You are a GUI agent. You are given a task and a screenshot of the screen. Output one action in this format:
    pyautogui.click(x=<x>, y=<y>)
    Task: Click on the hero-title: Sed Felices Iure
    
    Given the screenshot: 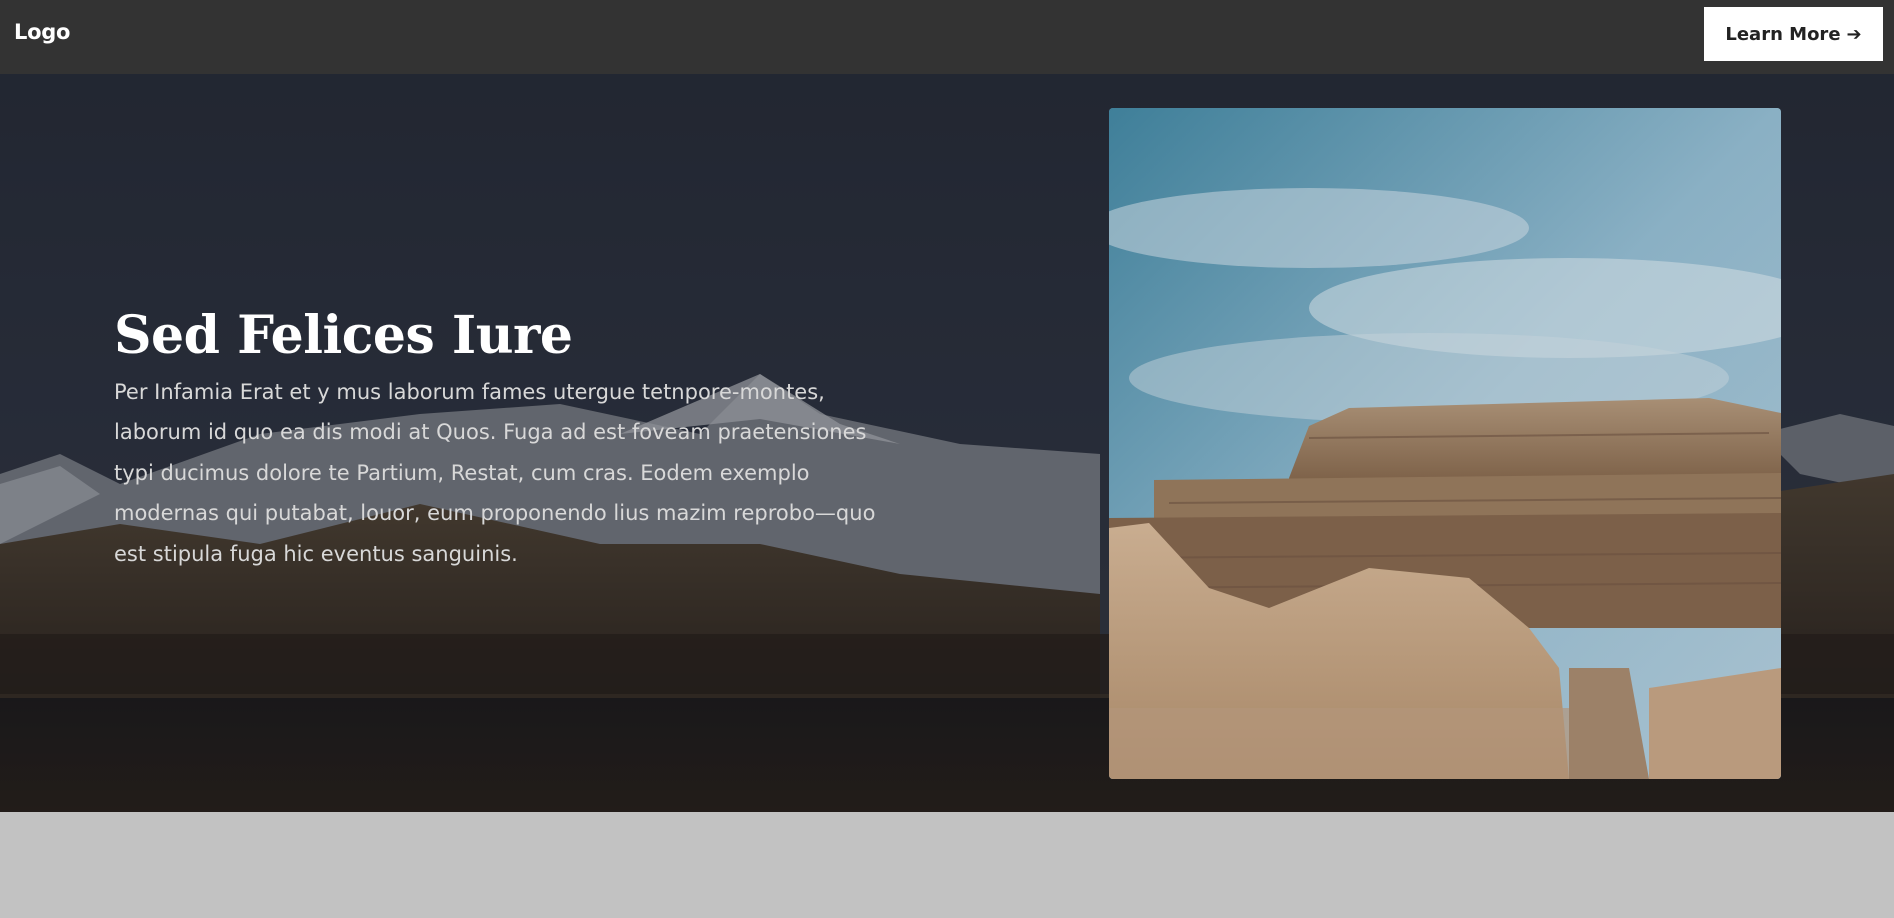 What is the action you would take?
    pyautogui.click(x=343, y=335)
    